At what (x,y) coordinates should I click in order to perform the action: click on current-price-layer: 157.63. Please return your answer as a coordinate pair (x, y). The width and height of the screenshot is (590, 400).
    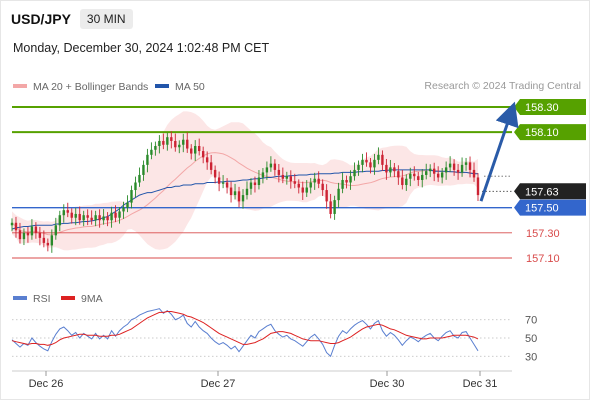
    Looking at the image, I should click on (534, 187).